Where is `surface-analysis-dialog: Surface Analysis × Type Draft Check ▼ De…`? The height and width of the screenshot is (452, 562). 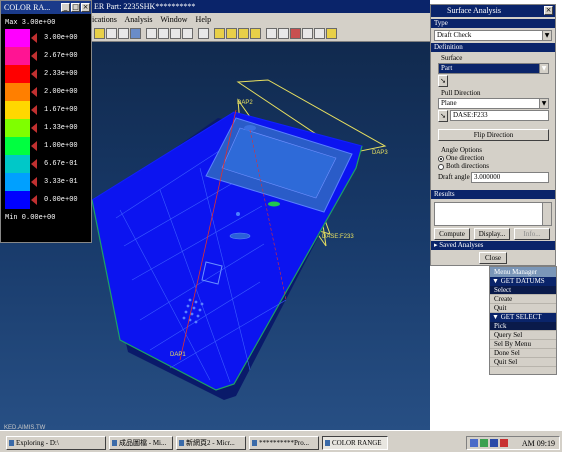
surface-analysis-dialog: Surface Analysis × Type Draft Check ▼ De… is located at coordinates (493, 135).